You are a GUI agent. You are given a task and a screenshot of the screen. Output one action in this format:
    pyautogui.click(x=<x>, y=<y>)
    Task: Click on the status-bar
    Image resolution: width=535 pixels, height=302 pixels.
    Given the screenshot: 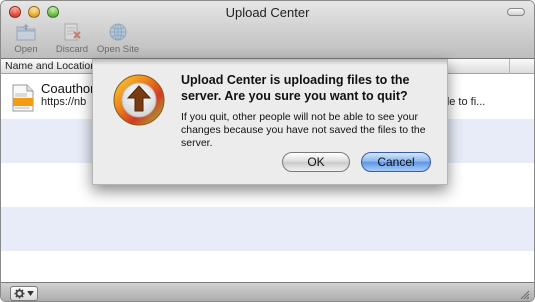 What is the action you would take?
    pyautogui.click(x=267, y=291)
    